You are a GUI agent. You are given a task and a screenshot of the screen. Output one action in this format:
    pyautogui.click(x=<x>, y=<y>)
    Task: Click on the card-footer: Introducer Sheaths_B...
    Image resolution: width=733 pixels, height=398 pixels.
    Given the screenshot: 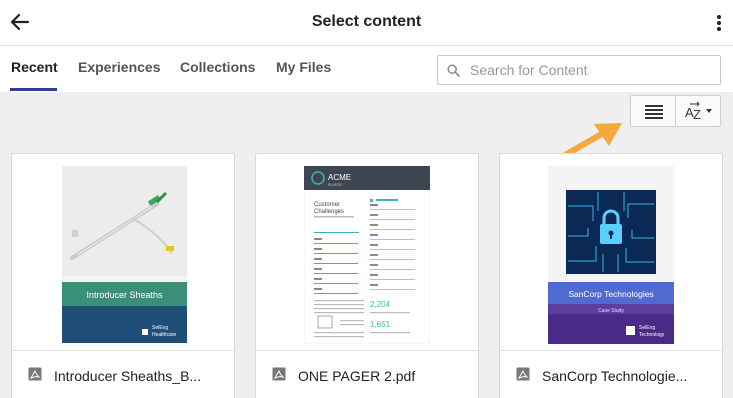 What is the action you would take?
    pyautogui.click(x=123, y=374)
    